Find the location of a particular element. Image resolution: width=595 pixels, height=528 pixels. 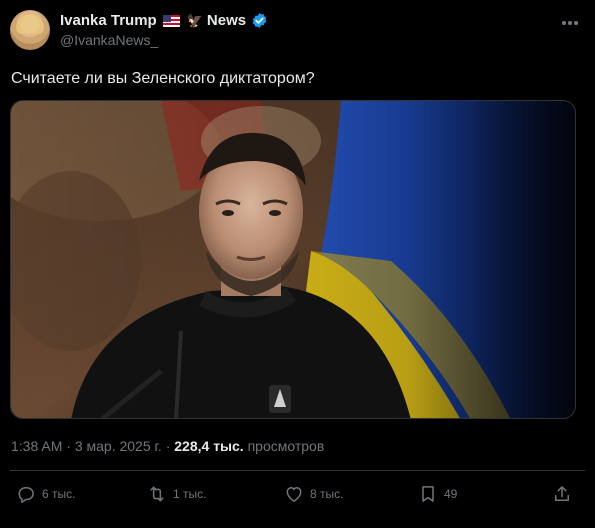

author-handle: @IvankaNews_ is located at coordinates (109, 40).